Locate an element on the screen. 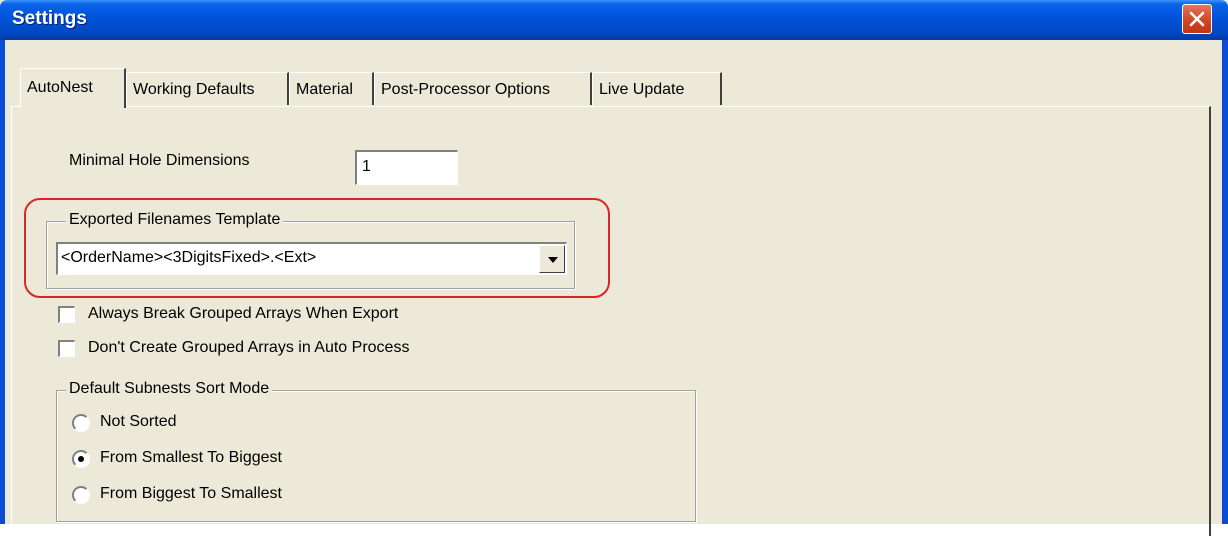  close-icon is located at coordinates (1197, 19).